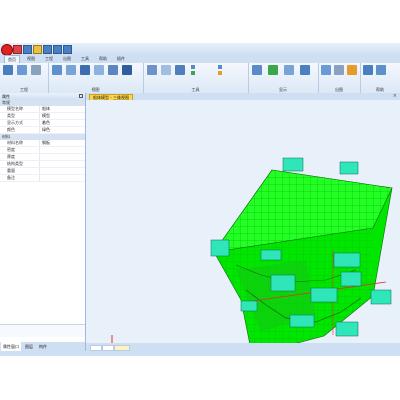 The width and height of the screenshot is (400, 400). What do you see at coordinates (49, 59) in the screenshot?
I see `ribbon-tab-project: 工程` at bounding box center [49, 59].